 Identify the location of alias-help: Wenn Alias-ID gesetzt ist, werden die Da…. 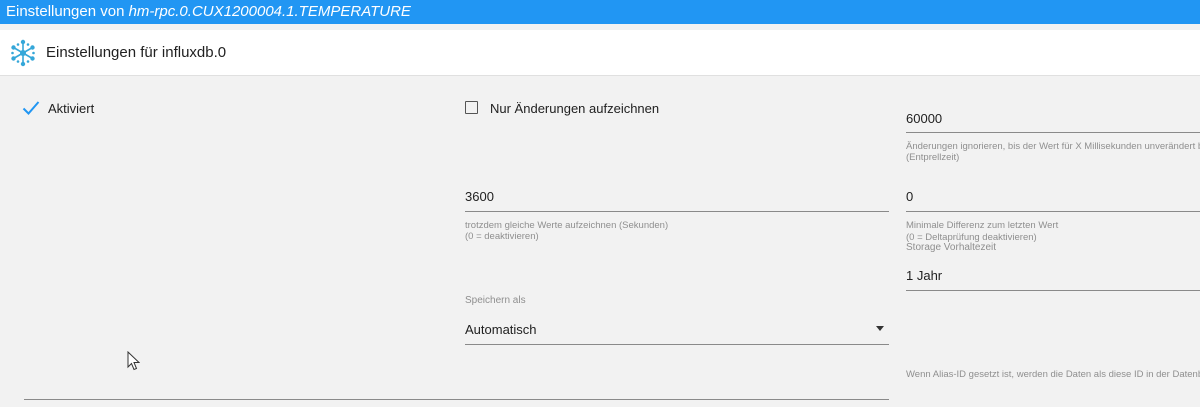
(1053, 374).